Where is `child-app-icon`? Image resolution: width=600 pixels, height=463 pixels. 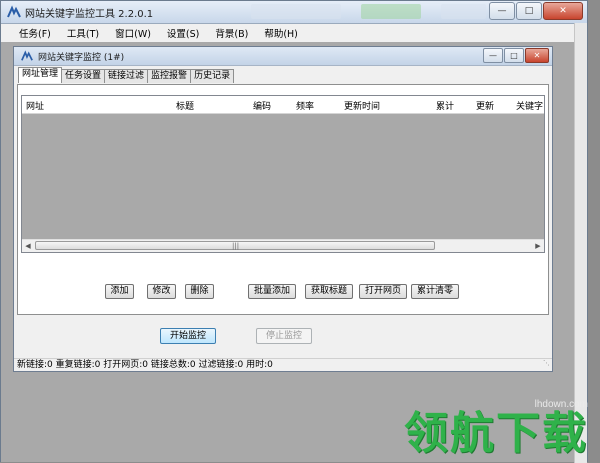
child-app-icon is located at coordinates (27, 56).